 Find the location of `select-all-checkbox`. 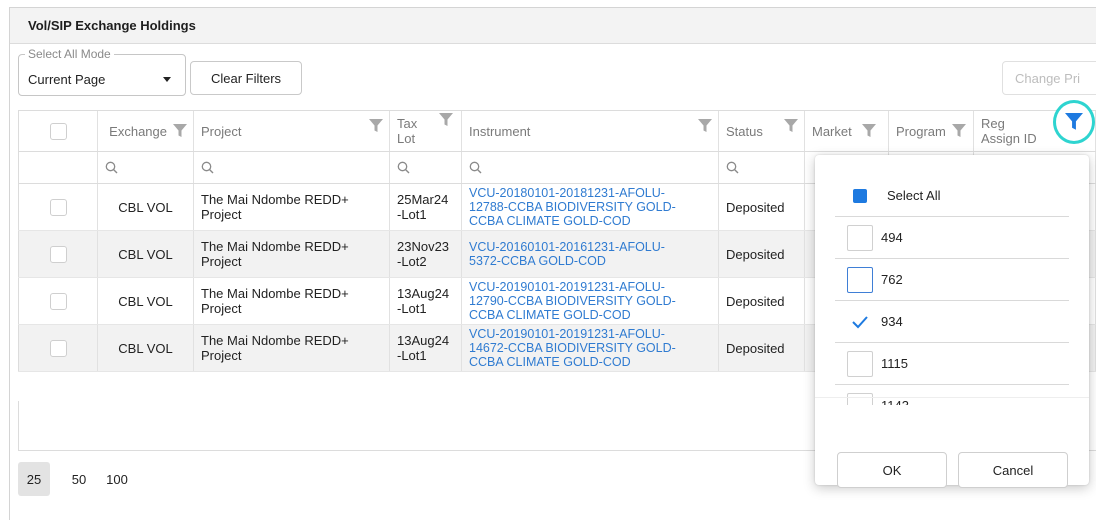

select-all-checkbox is located at coordinates (58, 131).